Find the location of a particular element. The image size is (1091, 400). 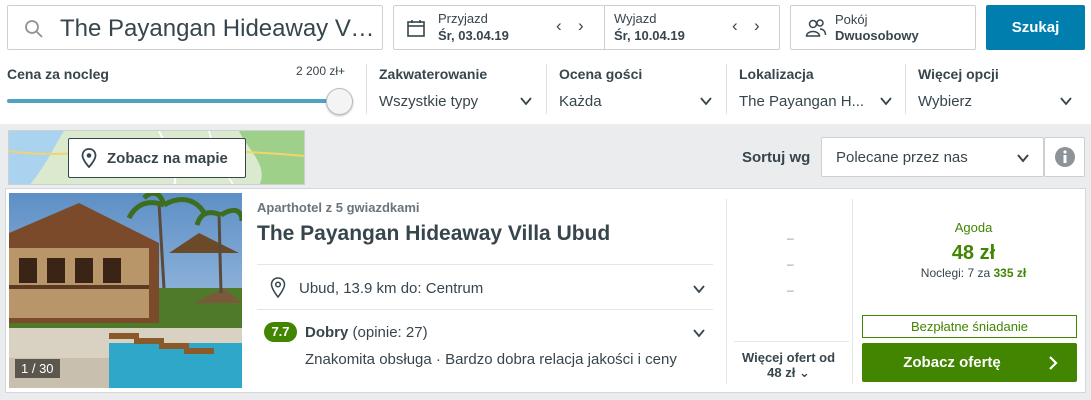

more-filter-value: Wybierz is located at coordinates (945, 101).